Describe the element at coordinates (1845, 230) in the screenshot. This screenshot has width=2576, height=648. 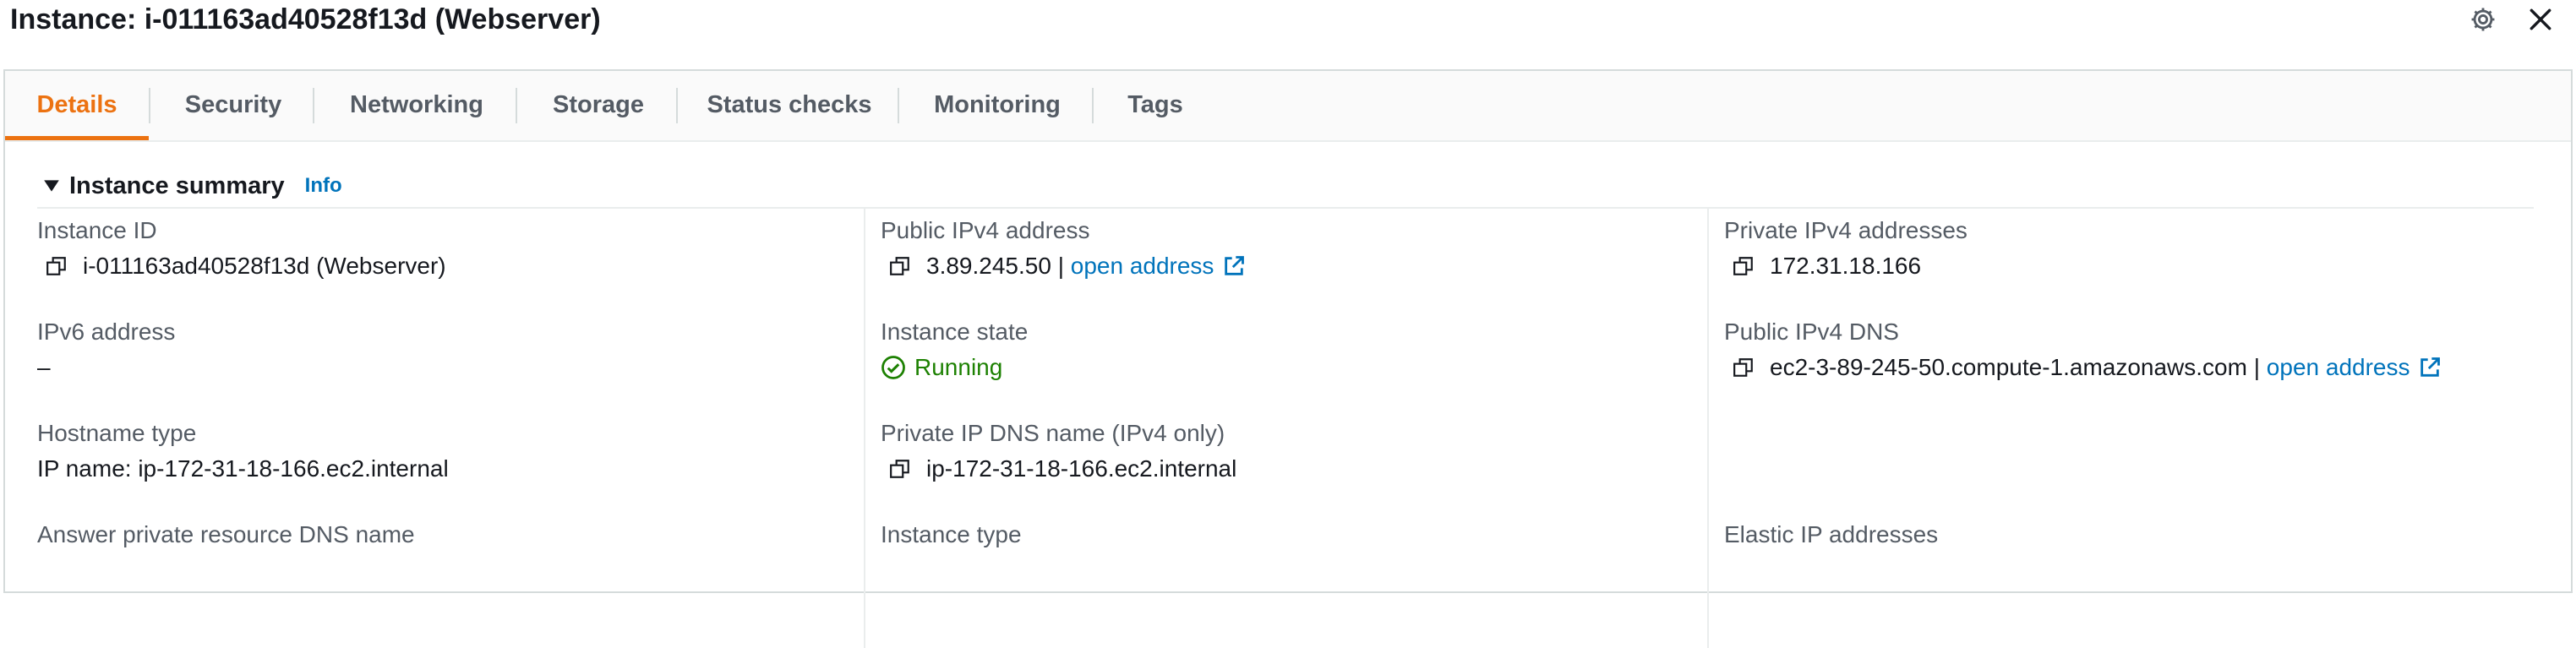
I see `field-label: Private IPv4 addresses` at that location.